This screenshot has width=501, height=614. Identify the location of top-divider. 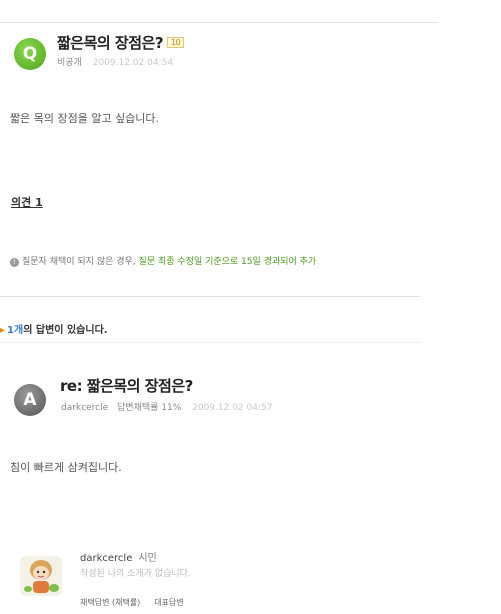
(219, 22).